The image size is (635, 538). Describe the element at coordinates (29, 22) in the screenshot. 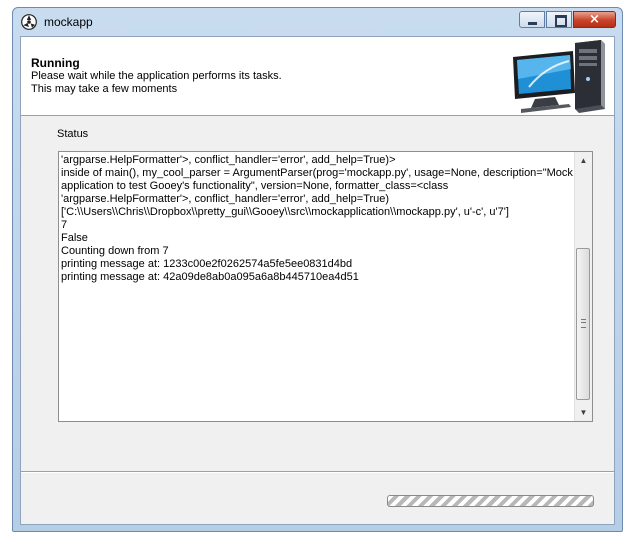

I see `app-icon` at that location.